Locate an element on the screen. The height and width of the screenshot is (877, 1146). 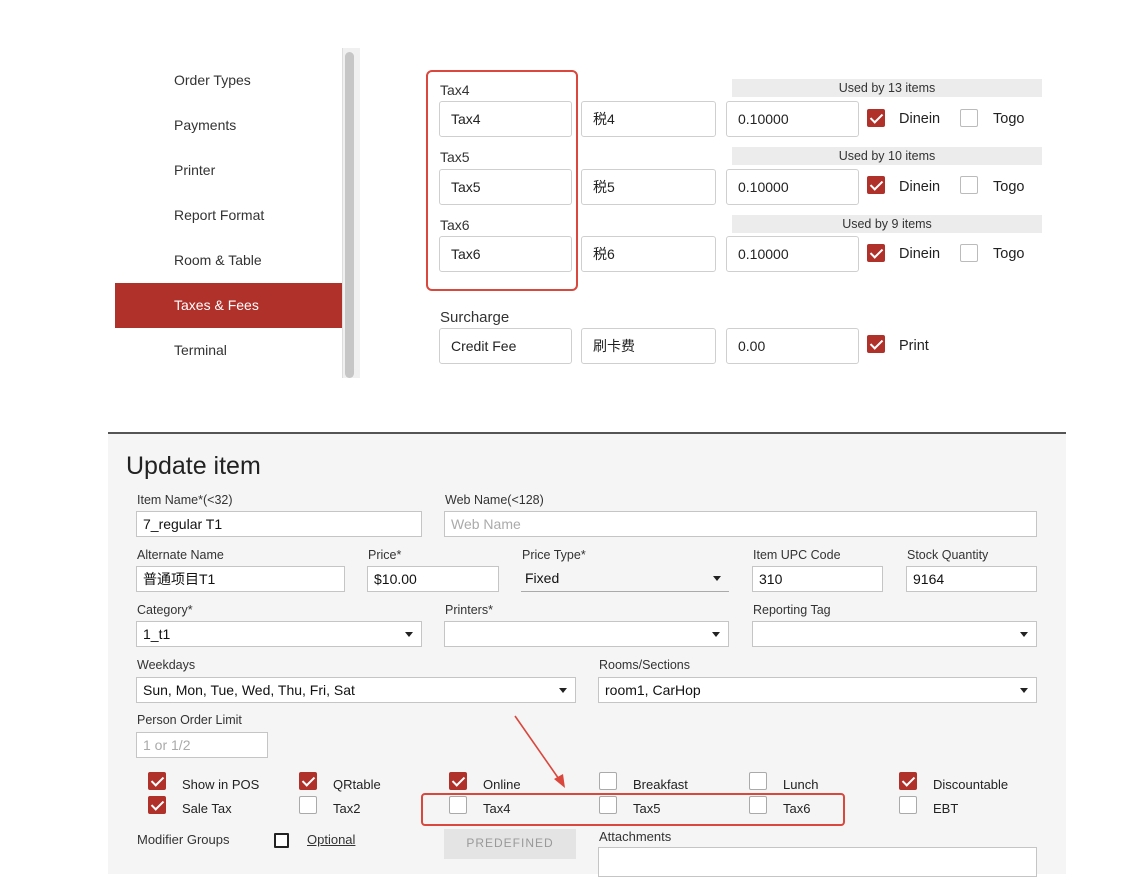
category-label: Category* is located at coordinates (165, 610).